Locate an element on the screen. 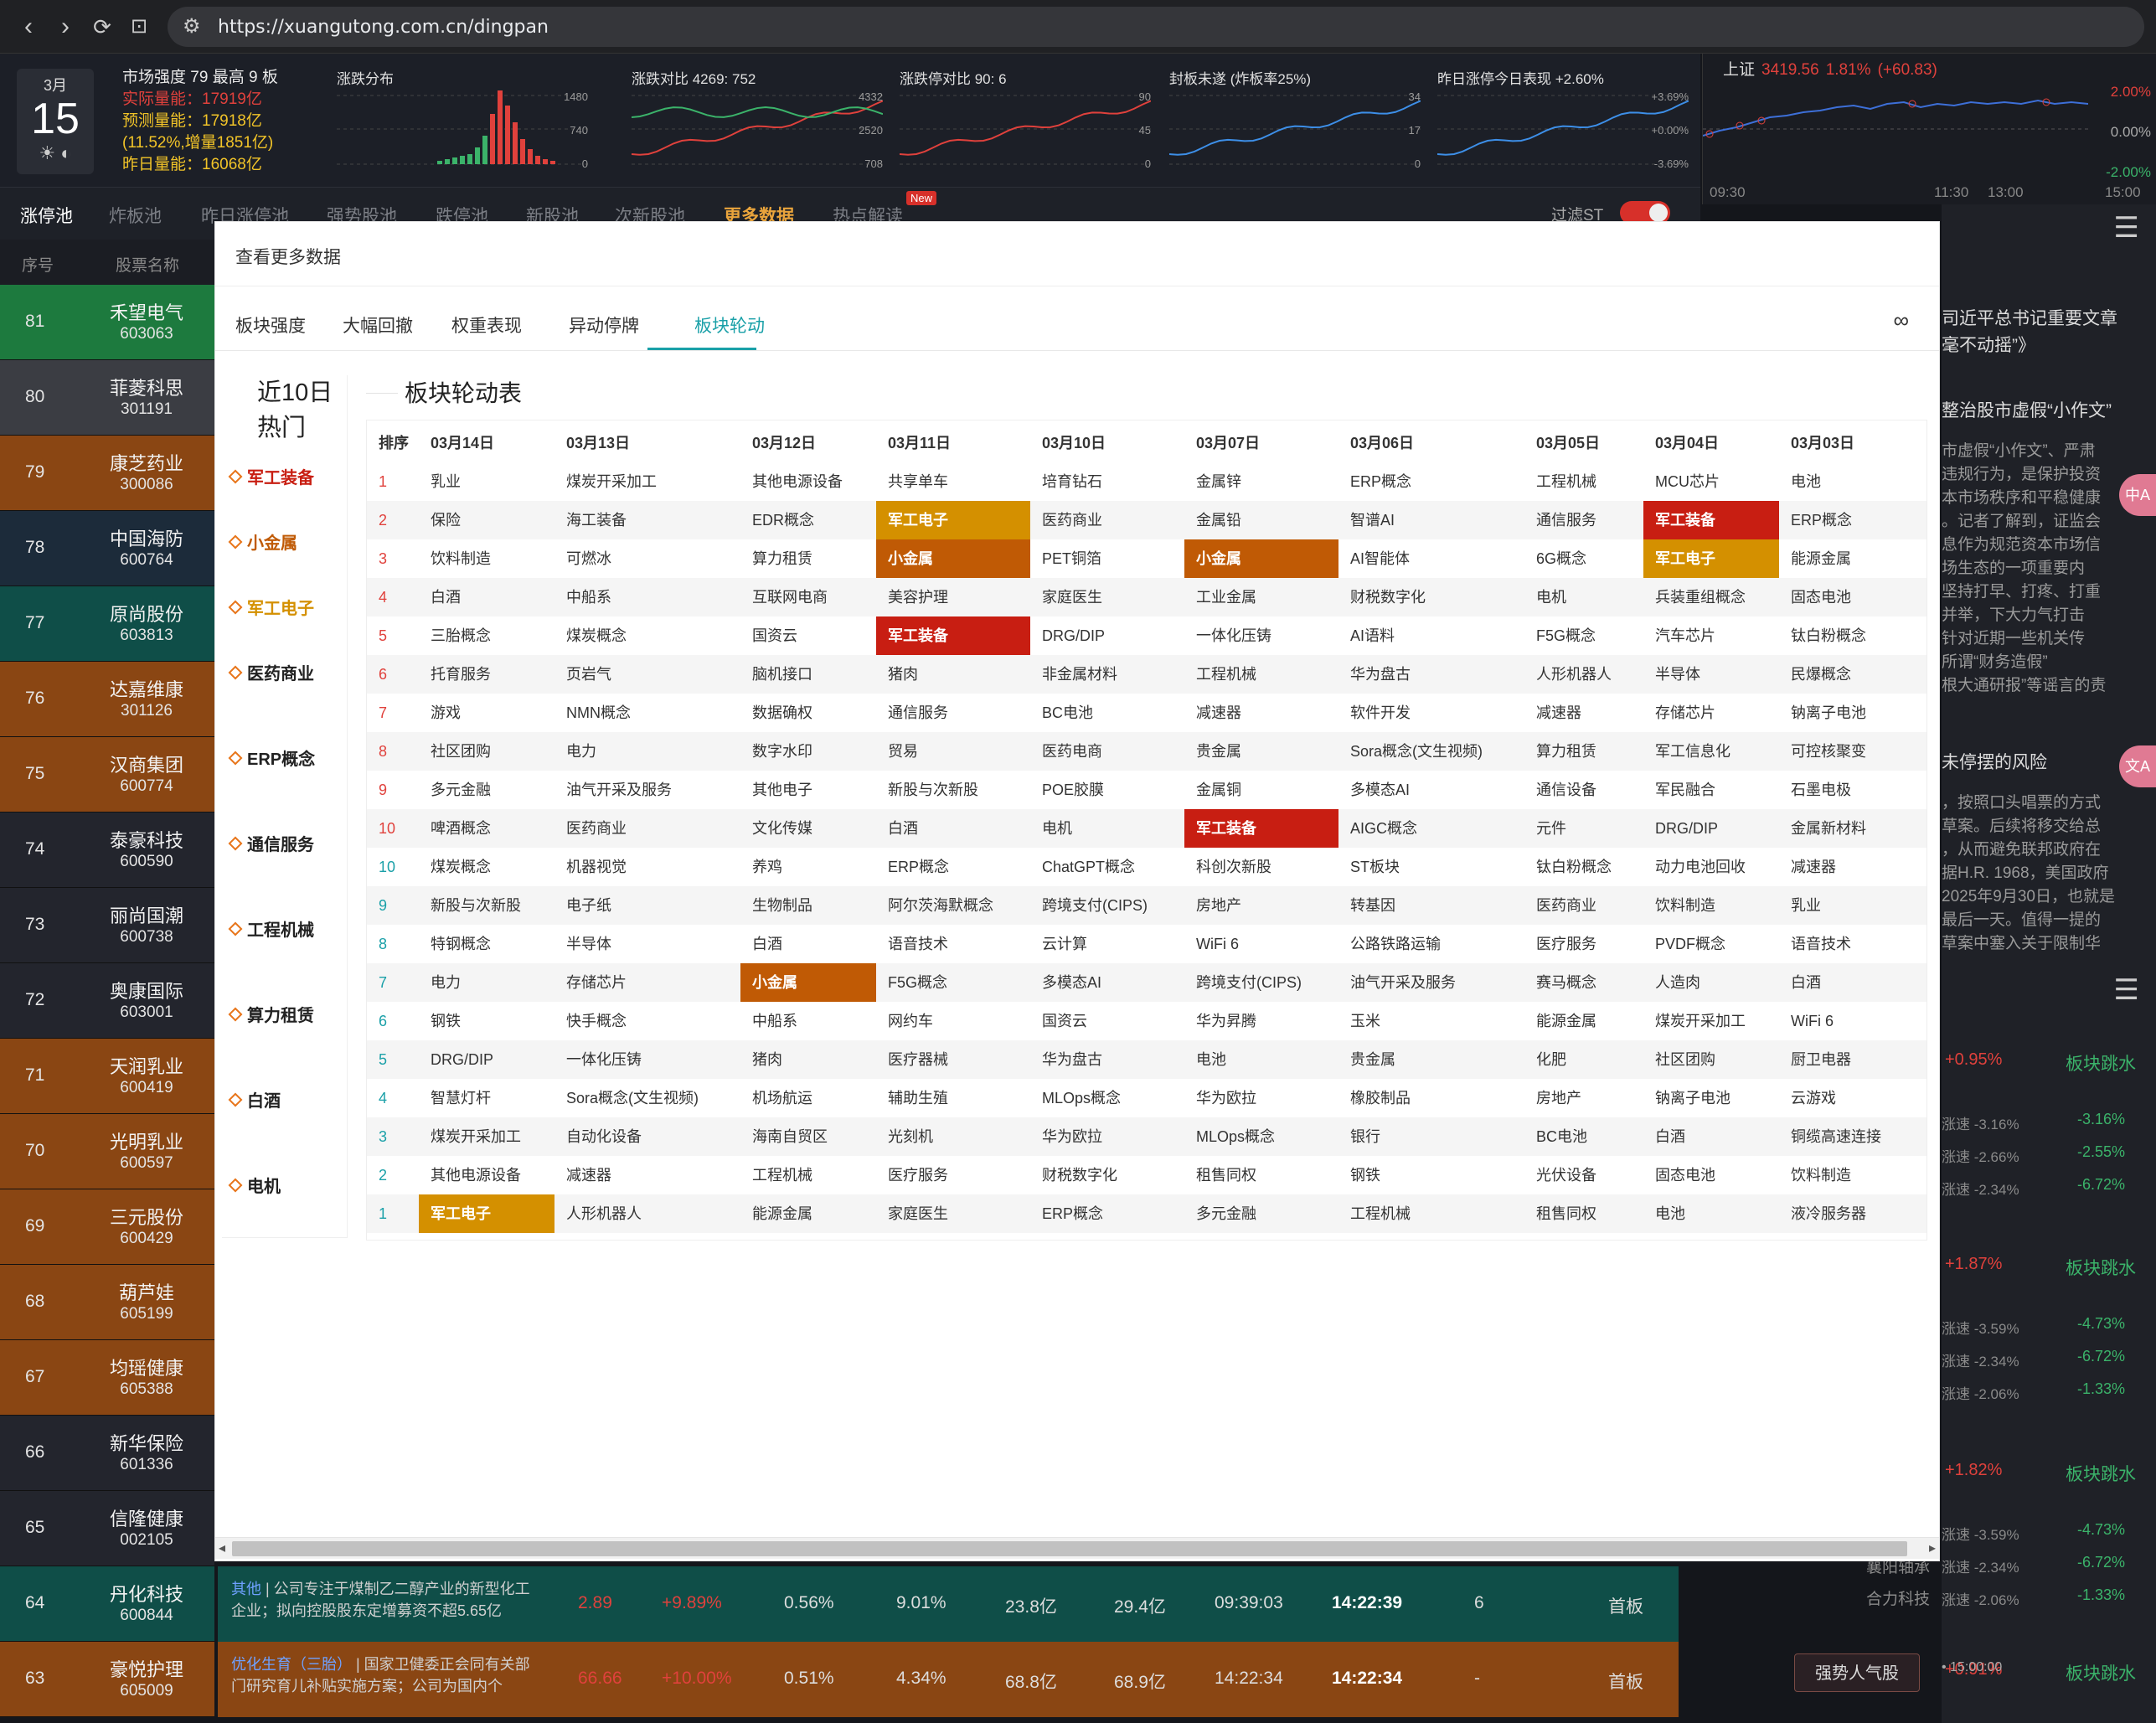 The image size is (2156, 1723). sector-cell: 云游戏 is located at coordinates (1853, 1098).